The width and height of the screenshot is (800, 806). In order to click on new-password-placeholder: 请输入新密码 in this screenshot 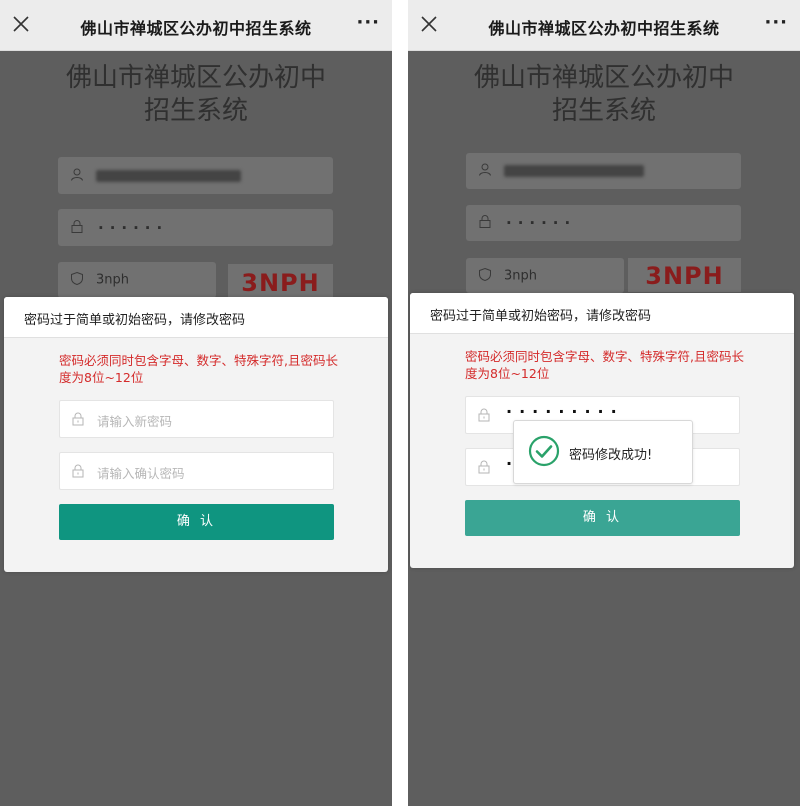, I will do `click(135, 421)`.